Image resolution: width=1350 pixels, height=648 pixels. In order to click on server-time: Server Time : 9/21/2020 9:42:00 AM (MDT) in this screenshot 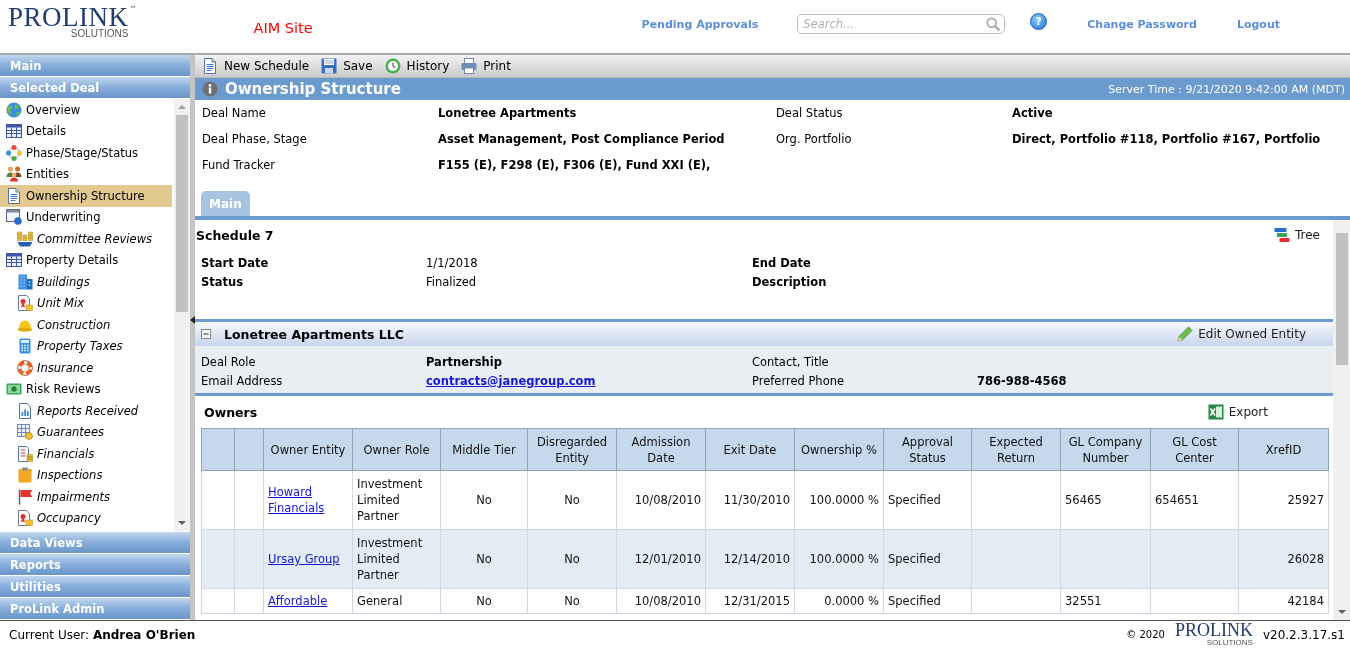, I will do `click(1226, 89)`.